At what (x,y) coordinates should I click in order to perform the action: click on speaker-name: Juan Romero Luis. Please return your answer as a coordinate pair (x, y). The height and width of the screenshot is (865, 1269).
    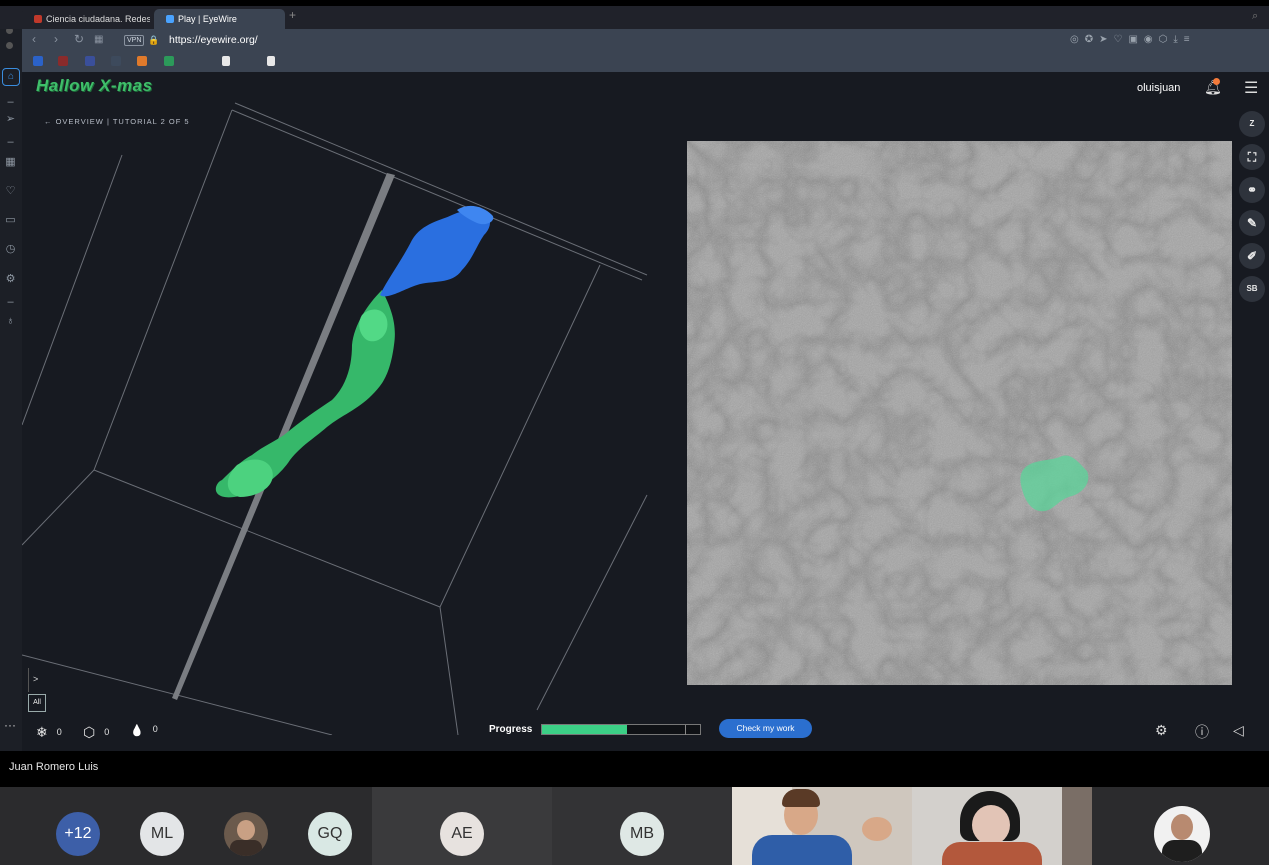
    Looking at the image, I should click on (54, 767).